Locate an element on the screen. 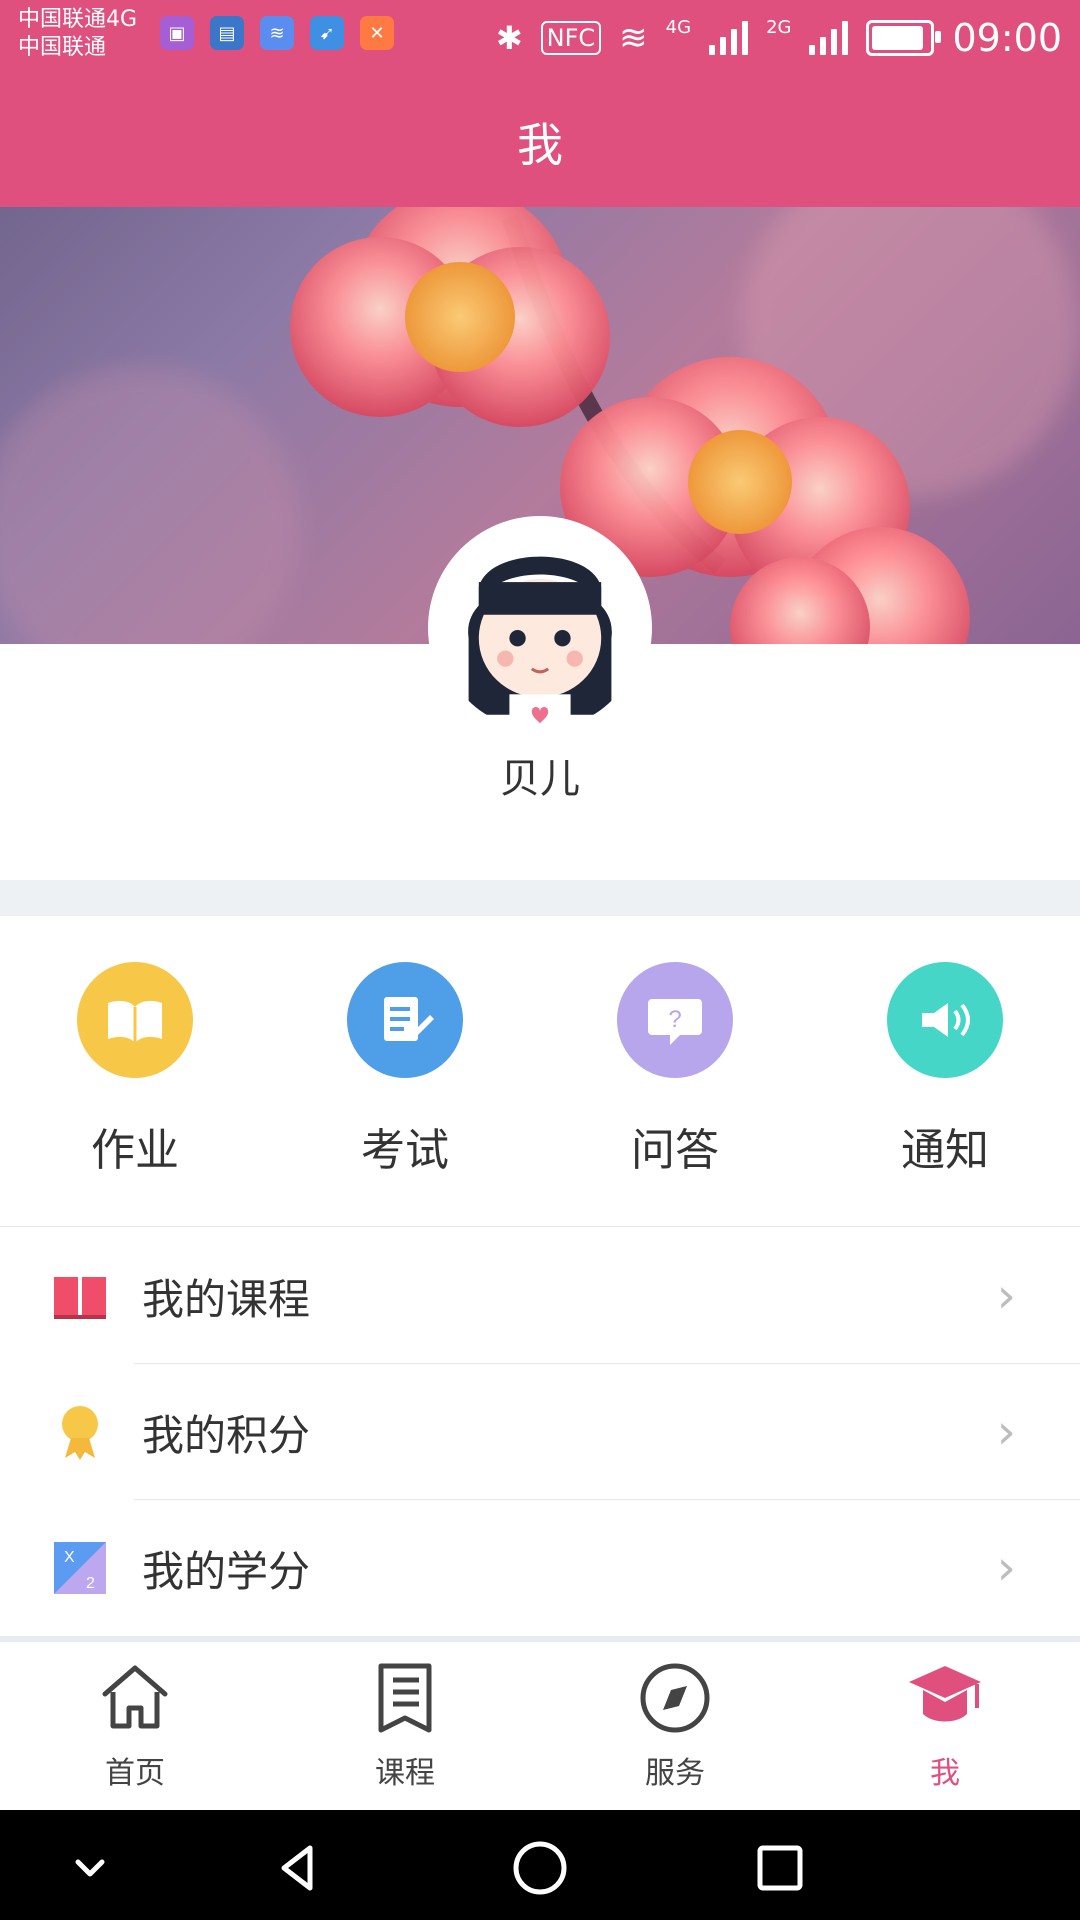 Image resolution: width=1080 pixels, height=1920 pixels. math-icon-svg: X 2 is located at coordinates (80, 1568).